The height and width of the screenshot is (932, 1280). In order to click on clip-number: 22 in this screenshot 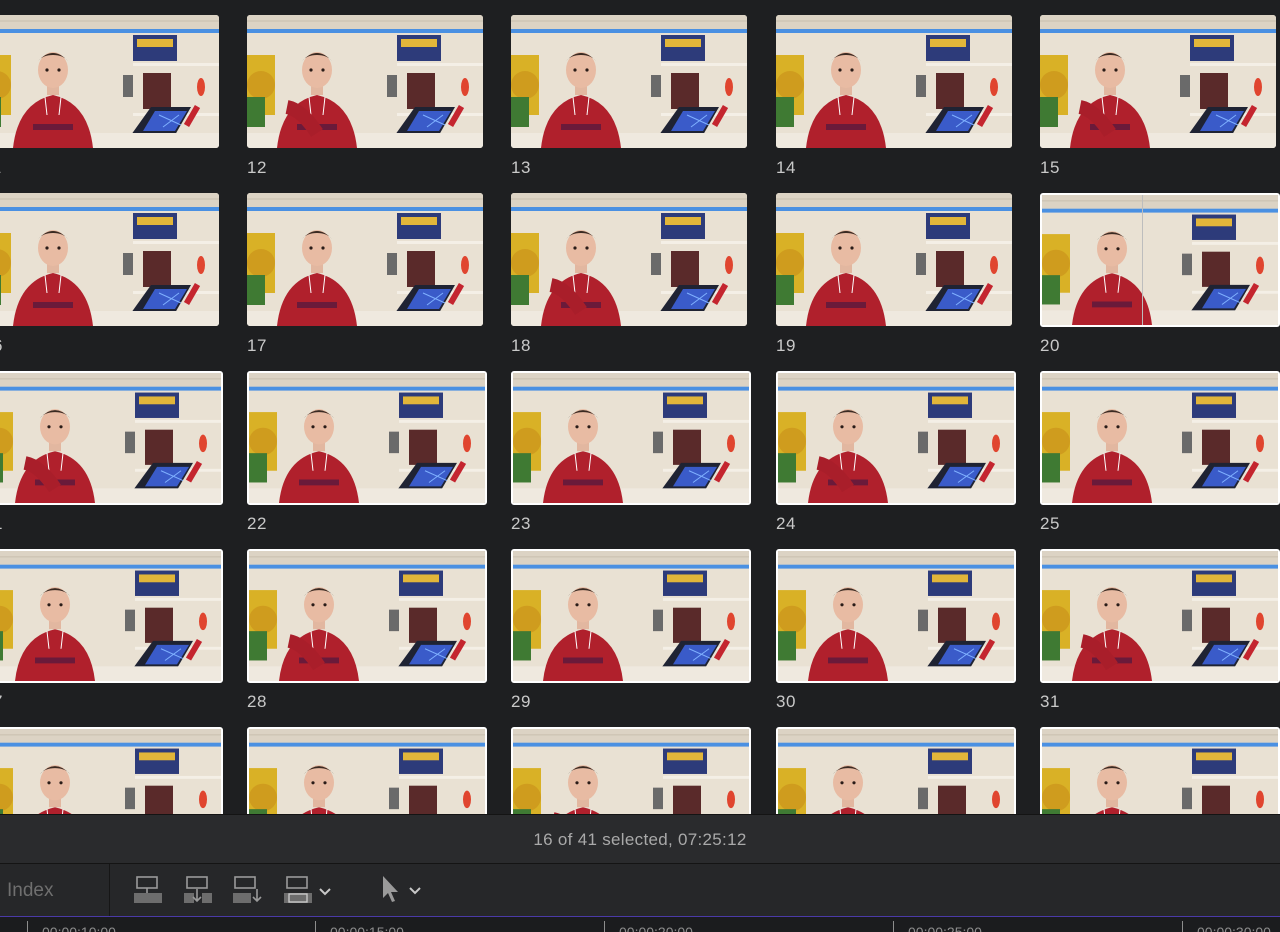, I will do `click(257, 523)`.